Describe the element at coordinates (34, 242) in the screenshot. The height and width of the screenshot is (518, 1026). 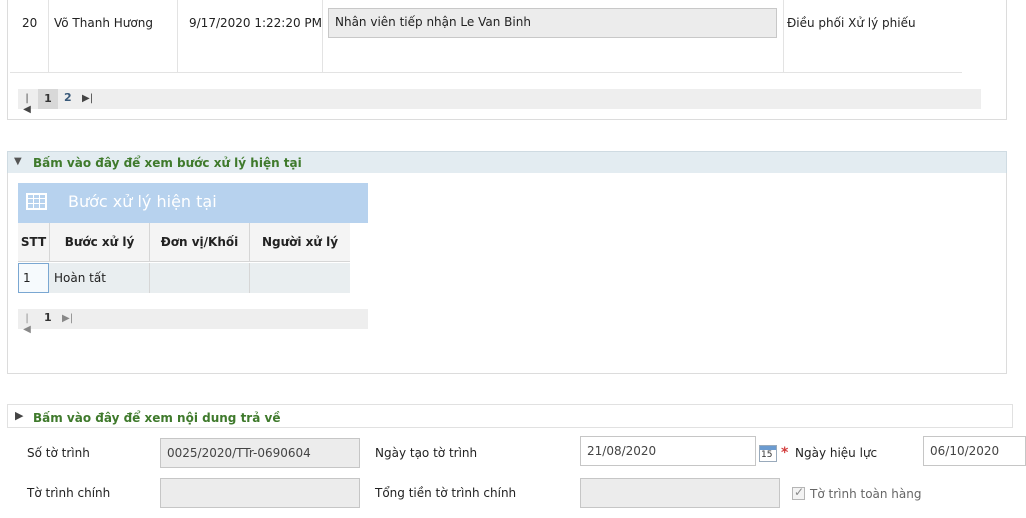
I see `column-header-stt: STT` at that location.